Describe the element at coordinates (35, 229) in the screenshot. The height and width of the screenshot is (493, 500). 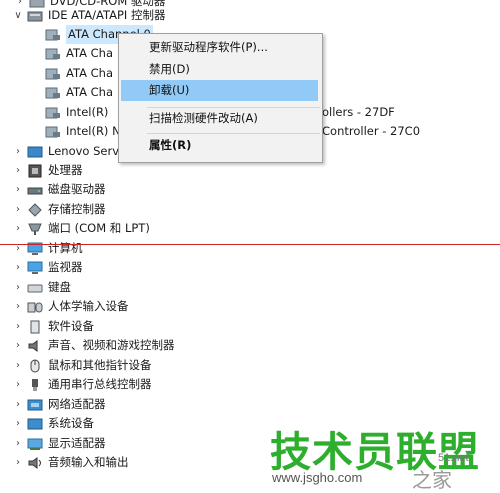
I see `port-icon` at that location.